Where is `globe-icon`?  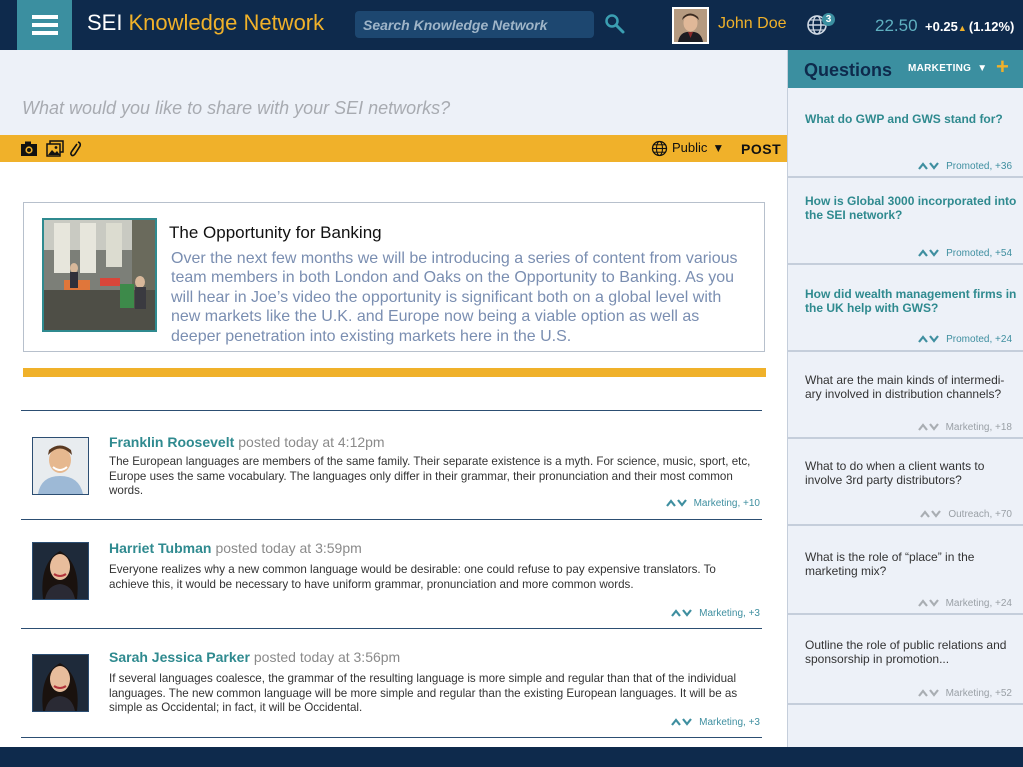
globe-icon is located at coordinates (659, 148).